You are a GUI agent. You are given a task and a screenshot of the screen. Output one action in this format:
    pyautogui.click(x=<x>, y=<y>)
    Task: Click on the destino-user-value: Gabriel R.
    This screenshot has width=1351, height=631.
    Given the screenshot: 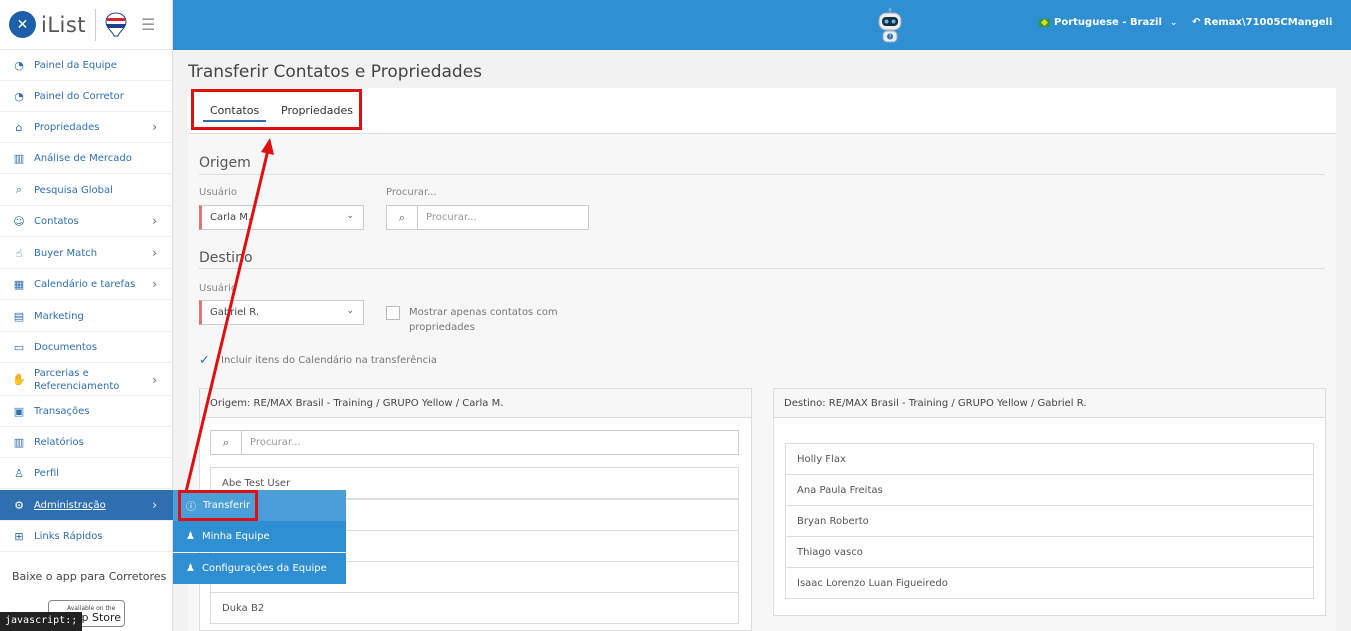 What is the action you would take?
    pyautogui.click(x=234, y=312)
    